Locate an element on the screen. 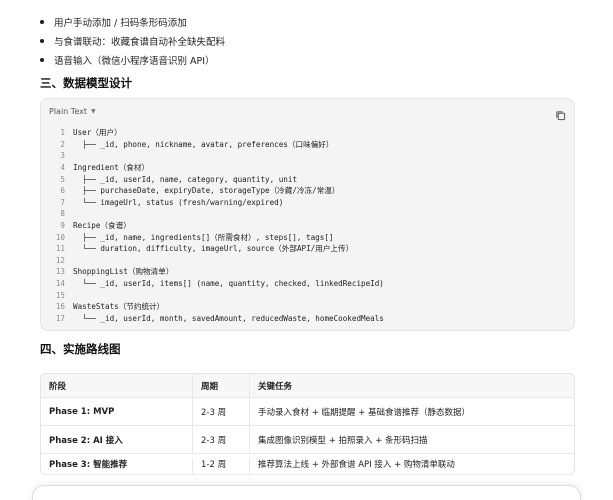 The height and width of the screenshot is (500, 613). line-number: 15 is located at coordinates (60, 295).